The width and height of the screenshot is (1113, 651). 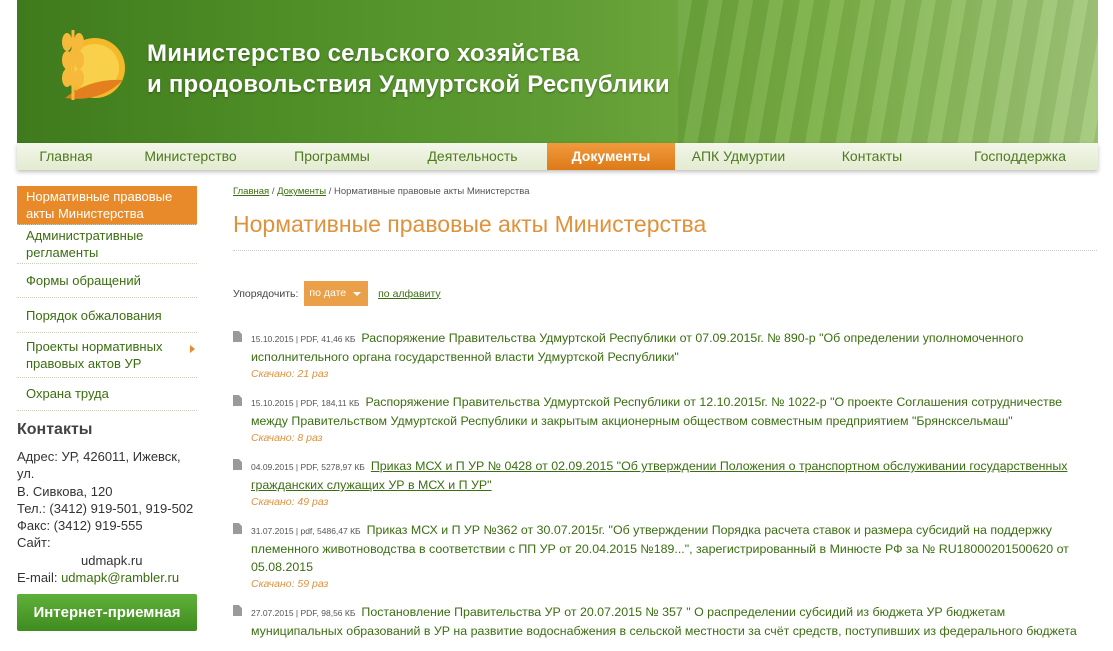 I want to click on nav-item-activity: Деятельность, so click(x=472, y=156).